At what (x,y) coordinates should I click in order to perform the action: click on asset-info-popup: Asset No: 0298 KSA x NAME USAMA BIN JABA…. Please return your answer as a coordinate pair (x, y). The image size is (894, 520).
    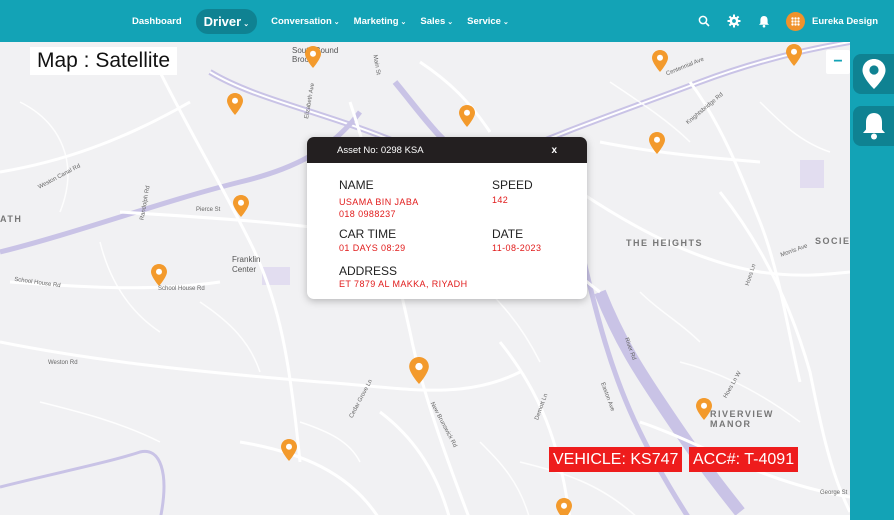
    Looking at the image, I should click on (447, 218).